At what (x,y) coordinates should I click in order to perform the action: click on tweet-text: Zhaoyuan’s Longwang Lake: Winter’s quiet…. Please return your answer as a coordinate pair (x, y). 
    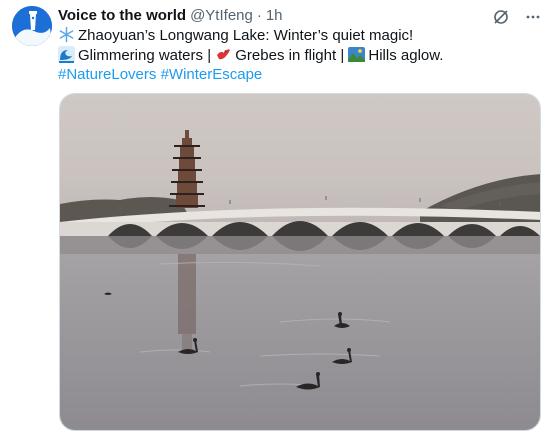
    Looking at the image, I should click on (300, 55).